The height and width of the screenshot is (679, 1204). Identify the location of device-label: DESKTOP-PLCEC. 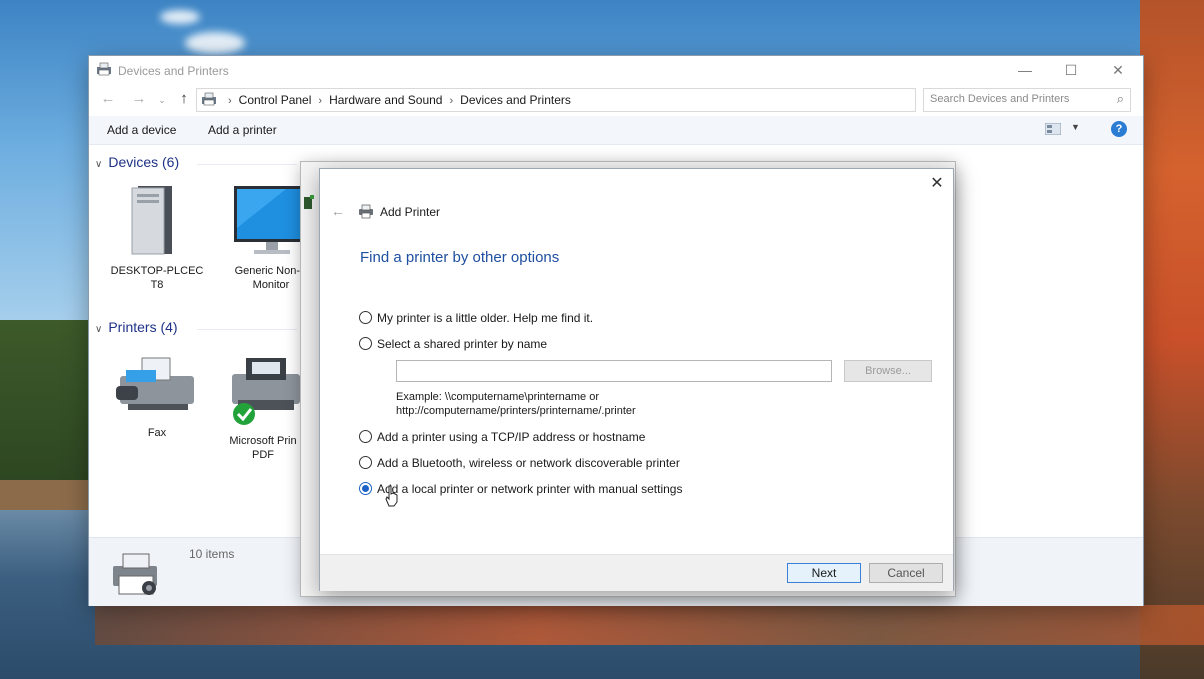
(157, 271).